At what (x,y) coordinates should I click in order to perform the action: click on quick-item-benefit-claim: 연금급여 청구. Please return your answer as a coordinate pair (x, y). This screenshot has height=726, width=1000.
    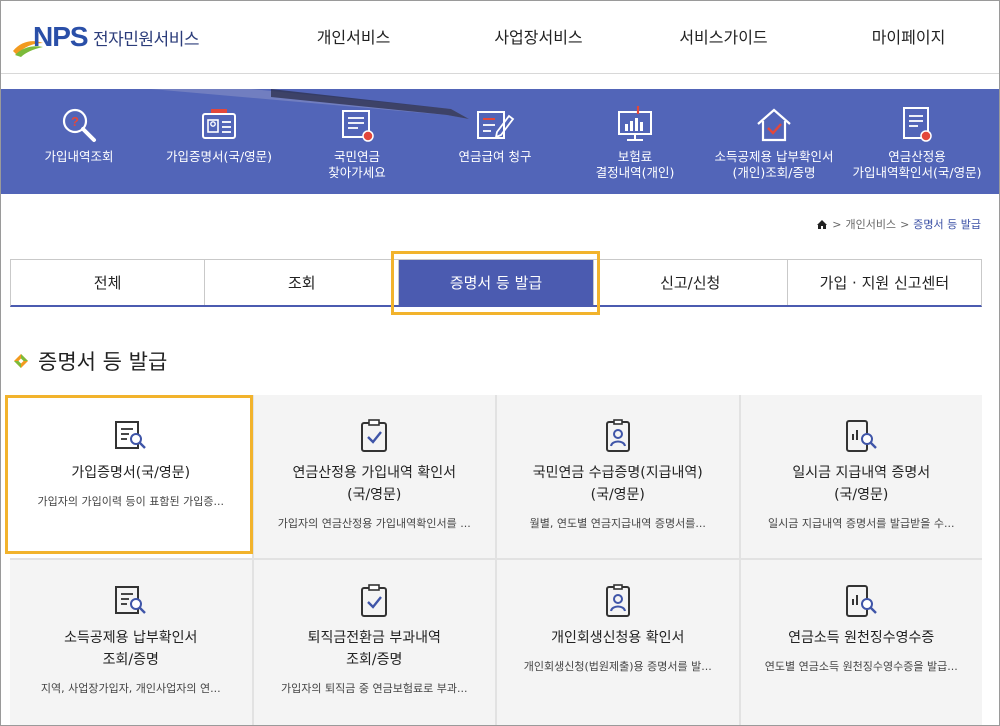
    Looking at the image, I should click on (495, 141).